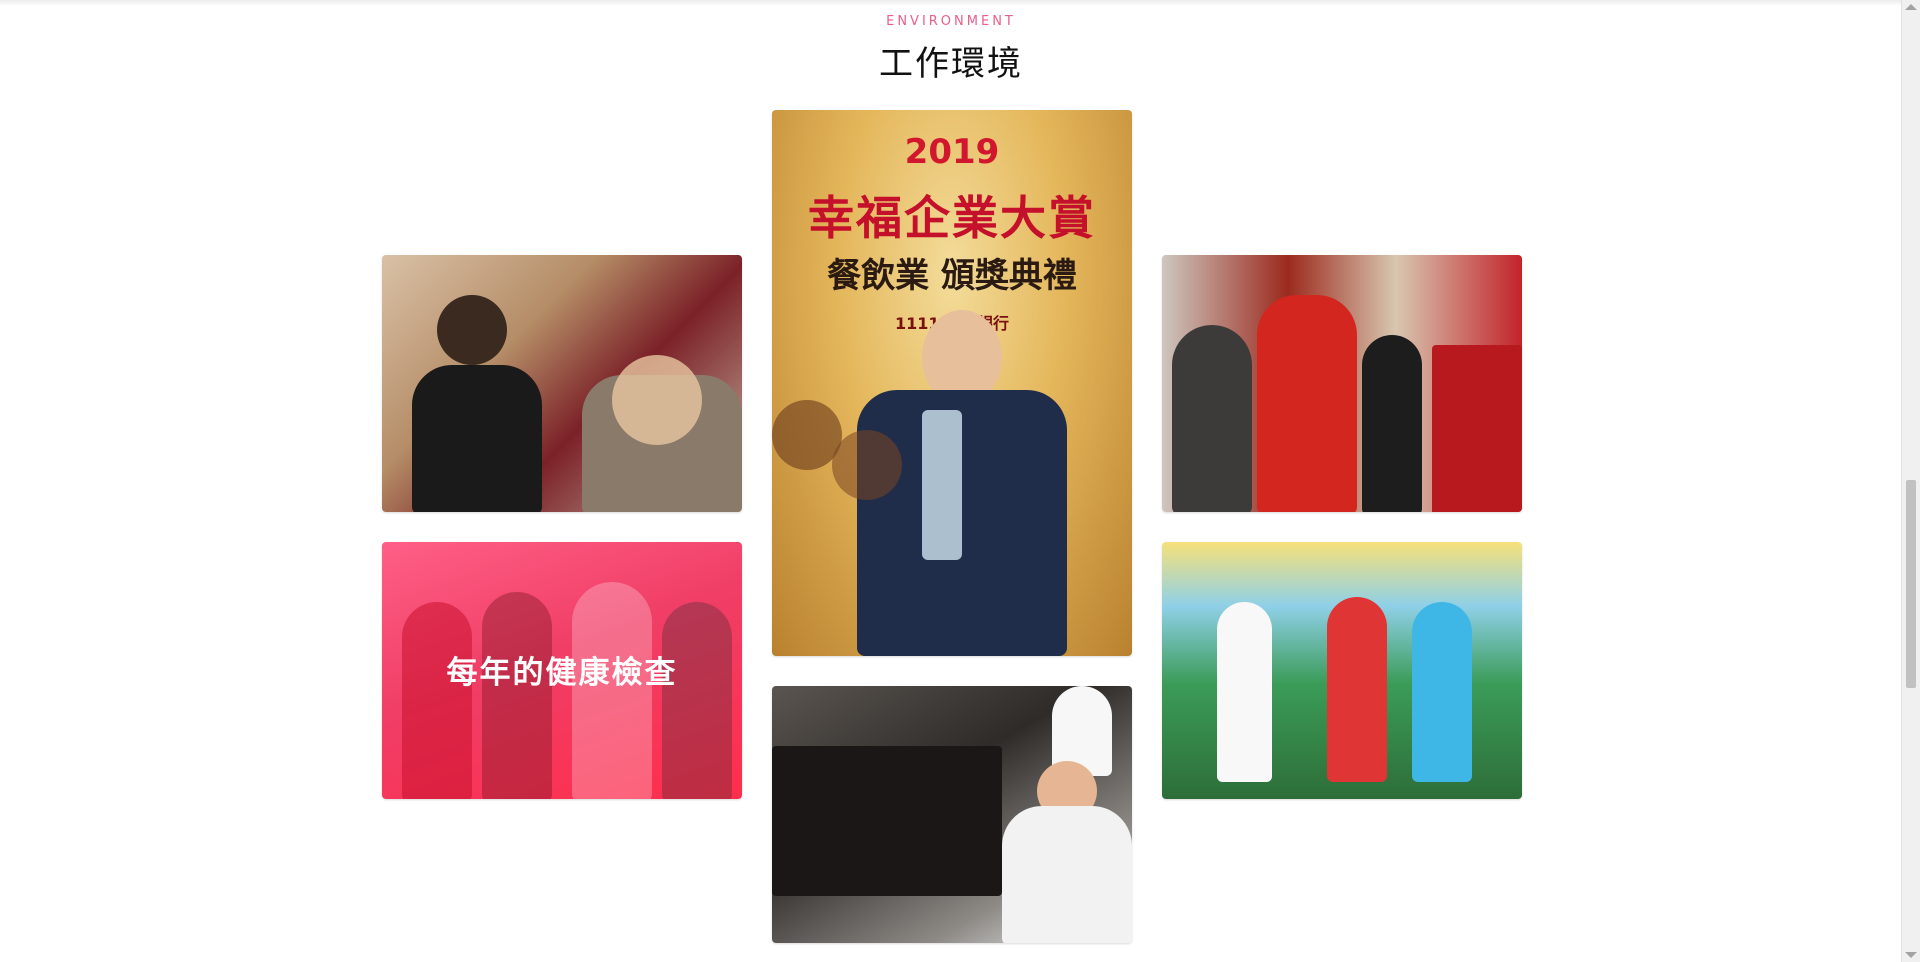 The height and width of the screenshot is (962, 1920). I want to click on person-suit-shape, so click(962, 523).